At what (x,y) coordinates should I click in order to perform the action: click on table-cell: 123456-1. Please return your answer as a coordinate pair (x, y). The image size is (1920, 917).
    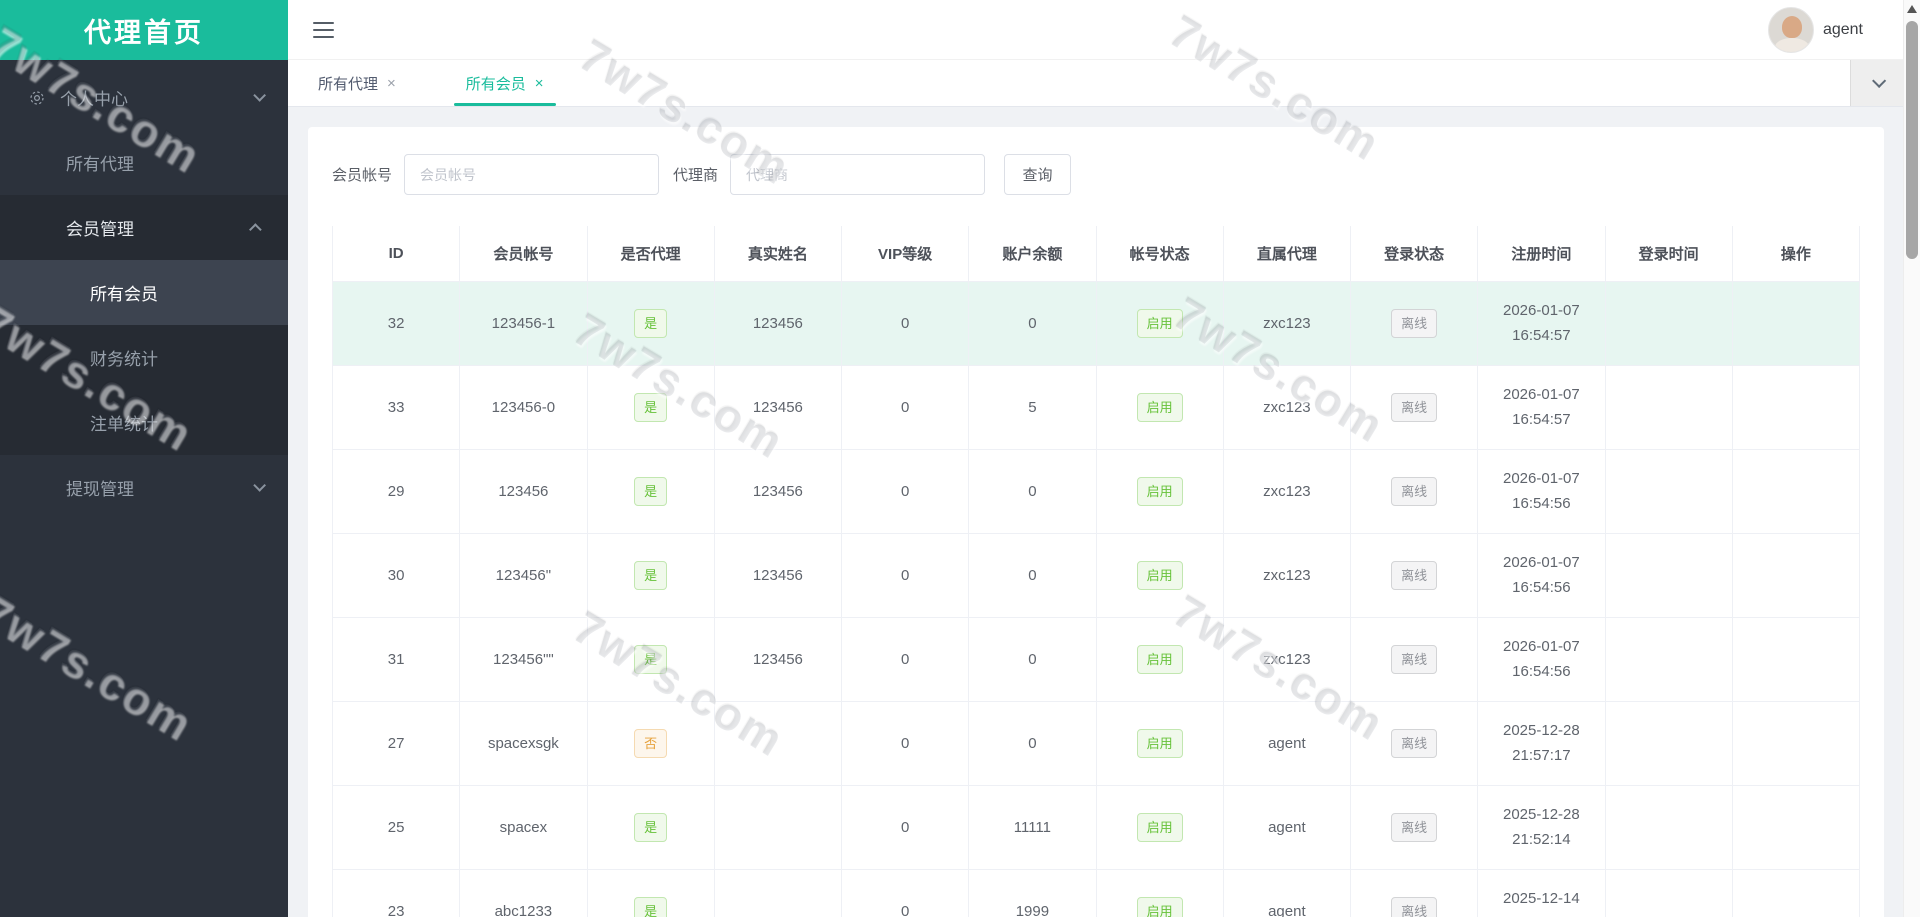
    Looking at the image, I should click on (523, 323).